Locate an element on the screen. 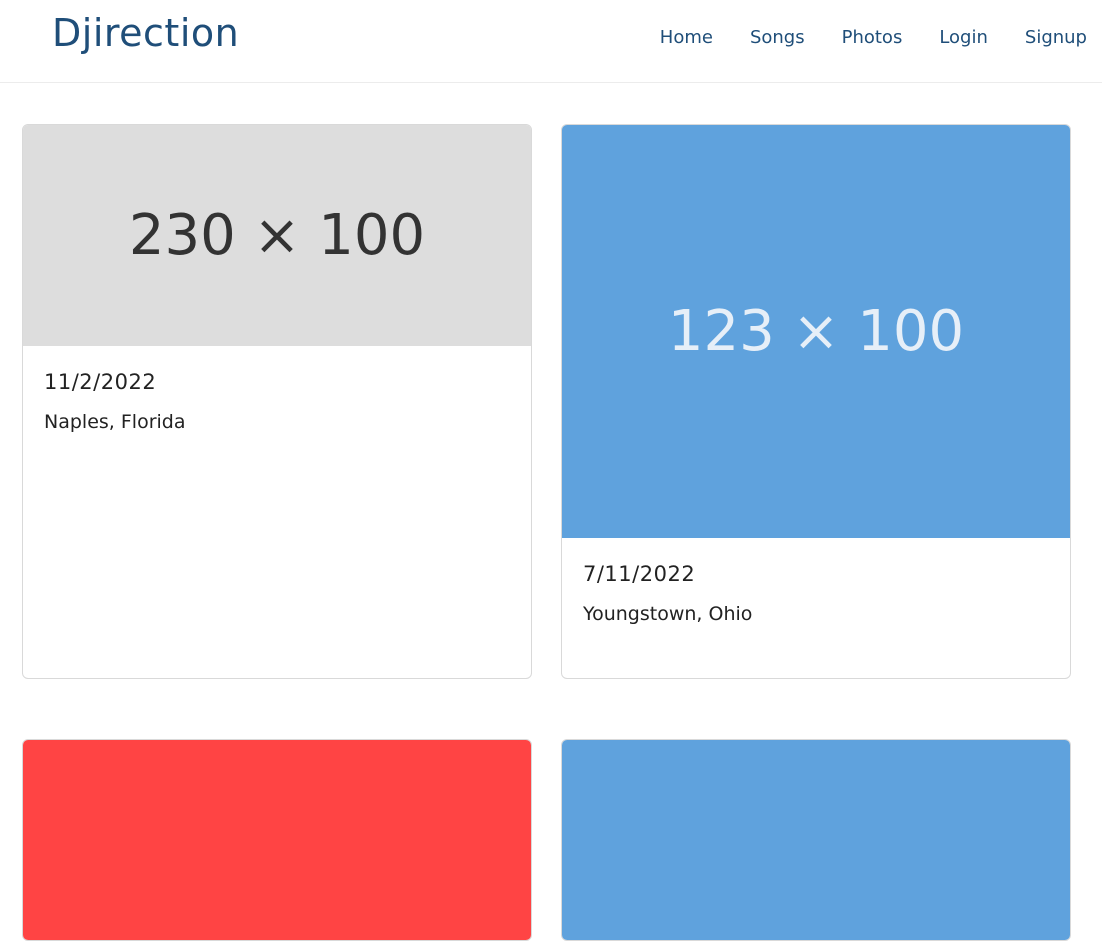  nav-signup-link: Signup is located at coordinates (1056, 38).